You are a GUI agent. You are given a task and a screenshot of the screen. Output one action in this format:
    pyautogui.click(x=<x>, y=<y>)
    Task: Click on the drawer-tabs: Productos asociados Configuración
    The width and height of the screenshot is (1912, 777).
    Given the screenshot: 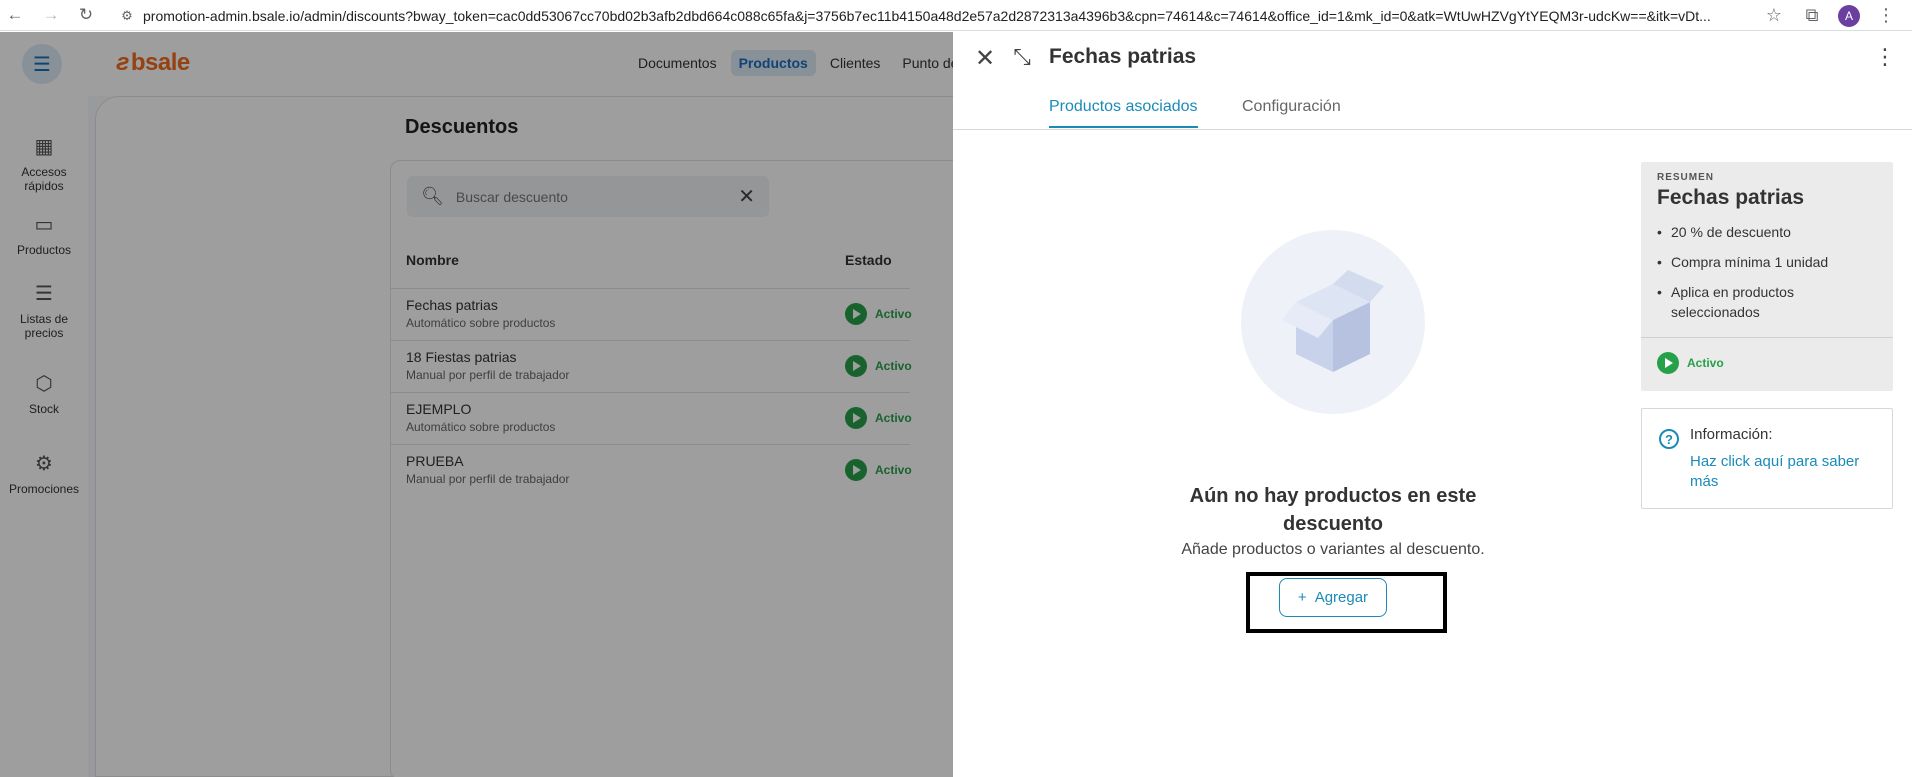 What is the action you would take?
    pyautogui.click(x=1432, y=109)
    